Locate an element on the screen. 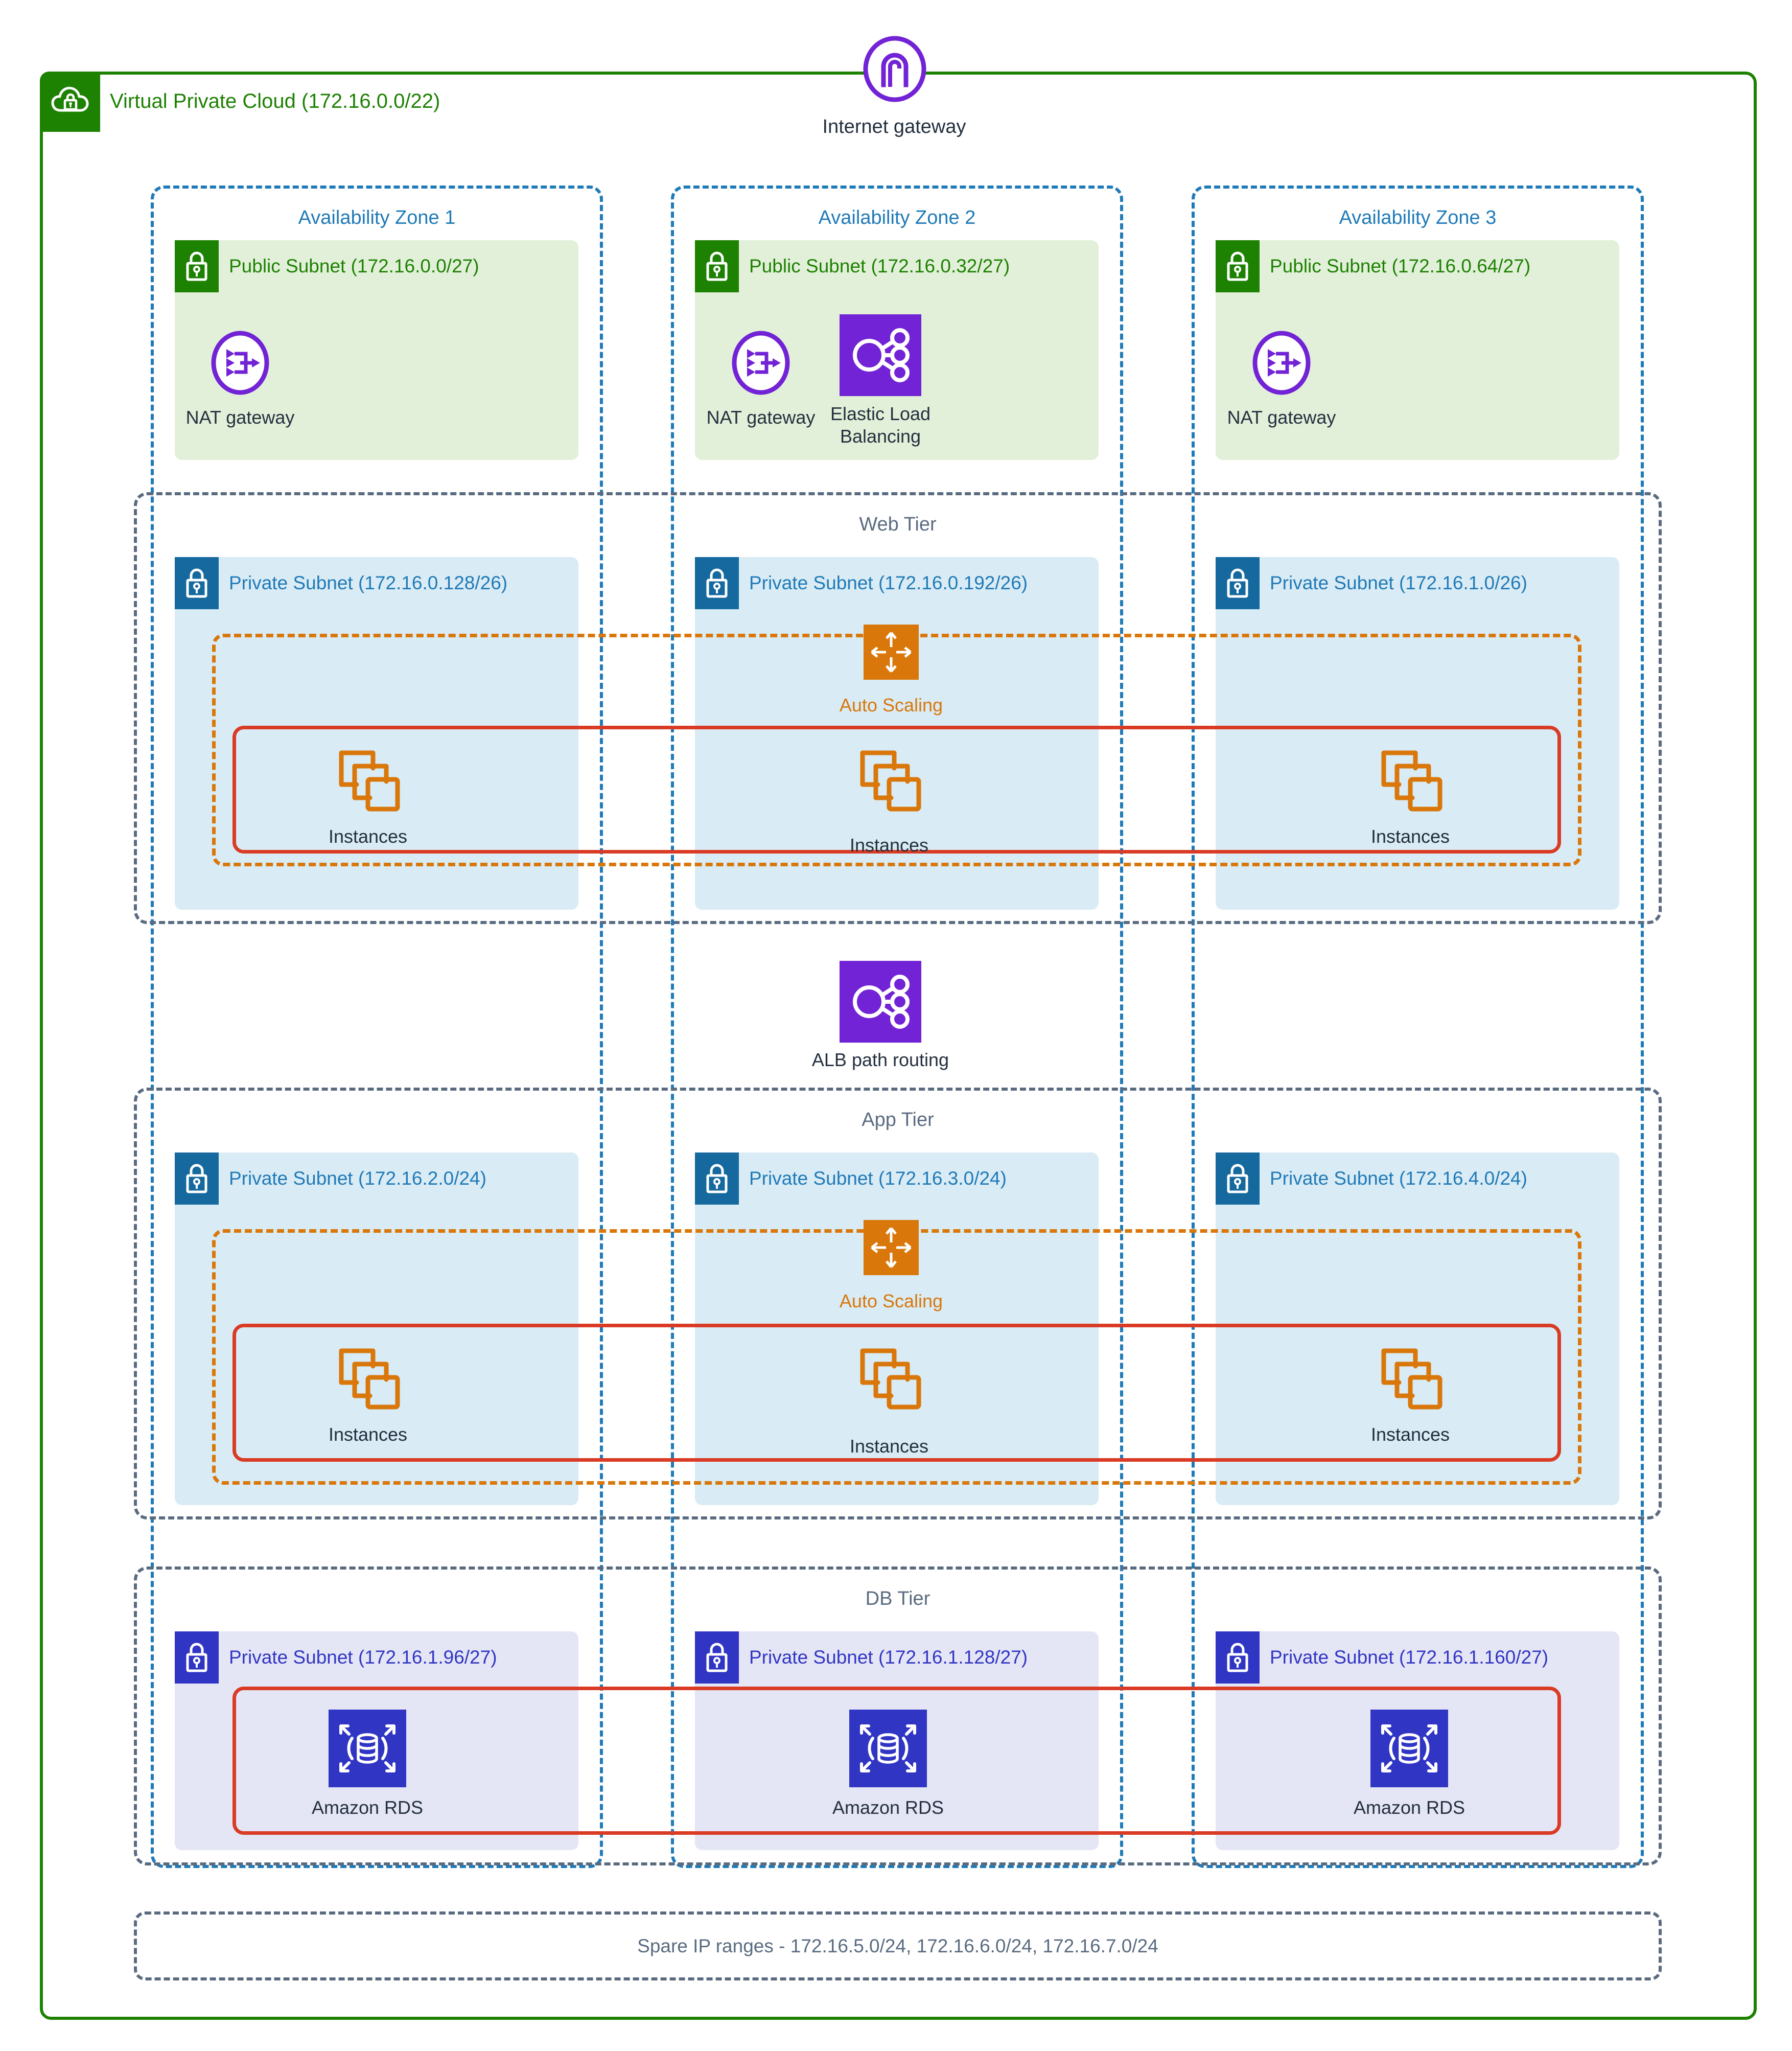 Image resolution: width=1792 pixels, height=2051 pixels. instances-icon-app-az1 is located at coordinates (368, 1377).